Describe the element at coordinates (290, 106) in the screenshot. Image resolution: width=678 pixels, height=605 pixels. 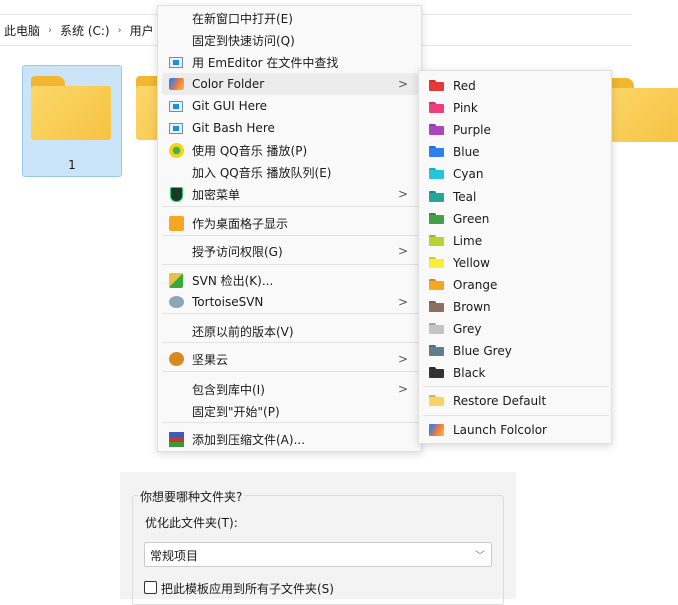
I see `menu-item: Git GUI Here` at that location.